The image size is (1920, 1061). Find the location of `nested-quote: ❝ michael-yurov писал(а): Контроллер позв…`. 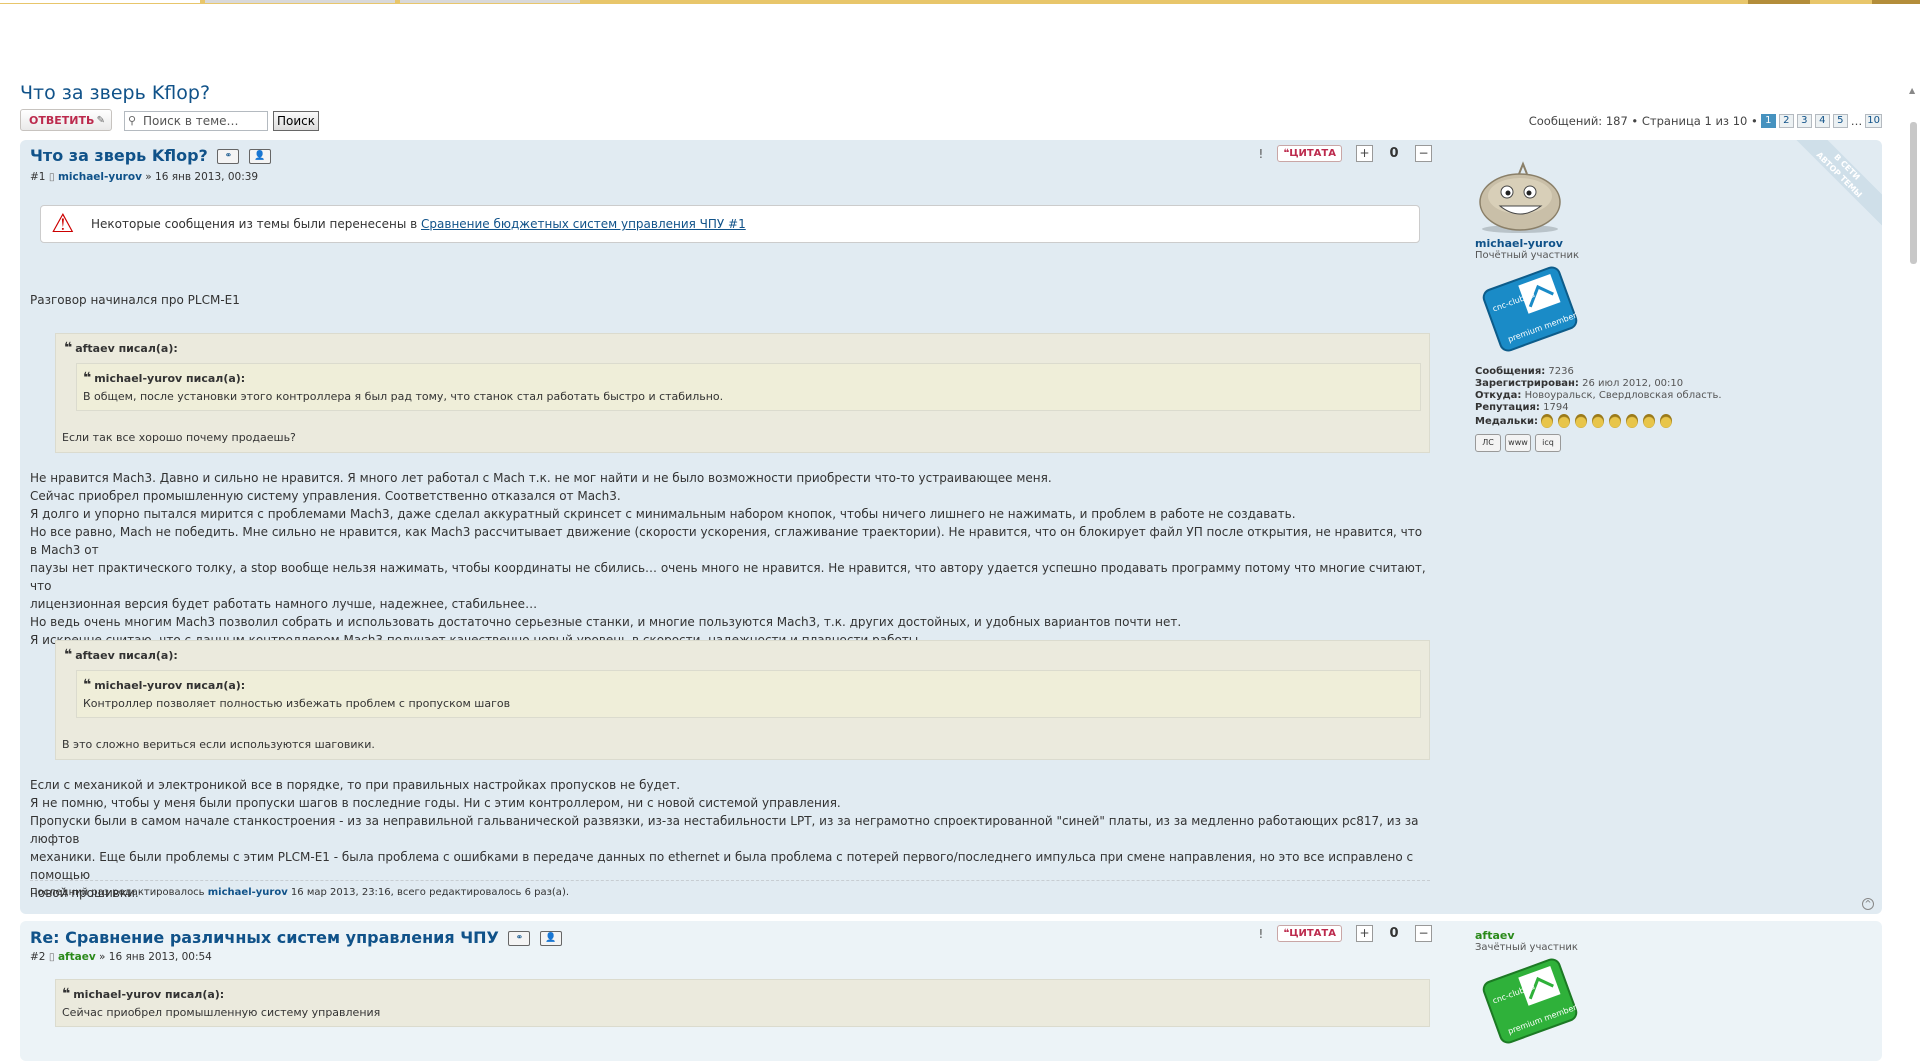

nested-quote: ❝ michael-yurov писал(а): Контроллер позв… is located at coordinates (748, 694).